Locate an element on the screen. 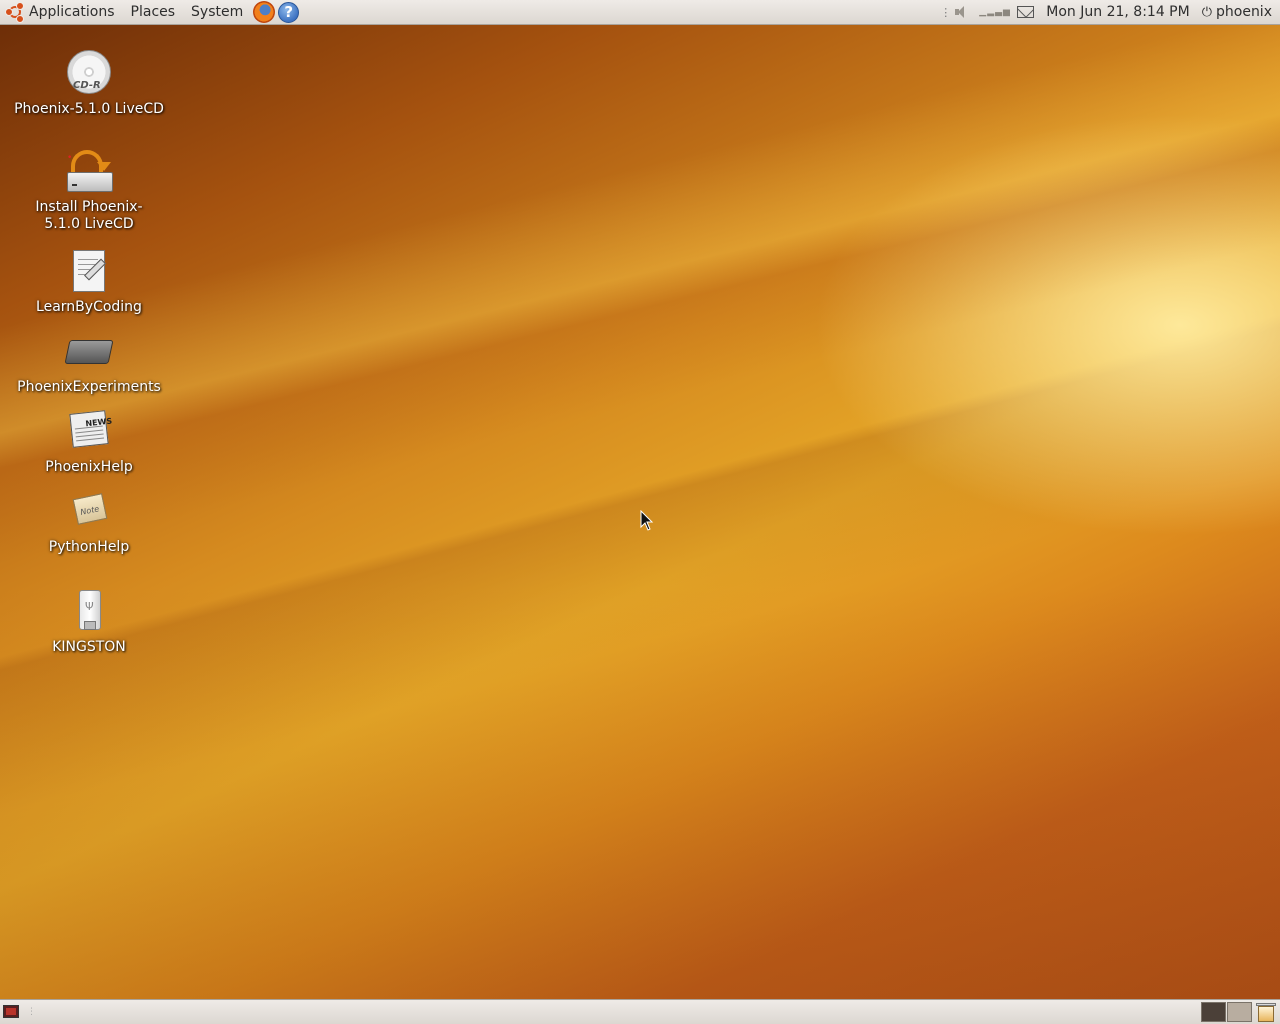  mail-indicator-icon is located at coordinates (1026, 12).